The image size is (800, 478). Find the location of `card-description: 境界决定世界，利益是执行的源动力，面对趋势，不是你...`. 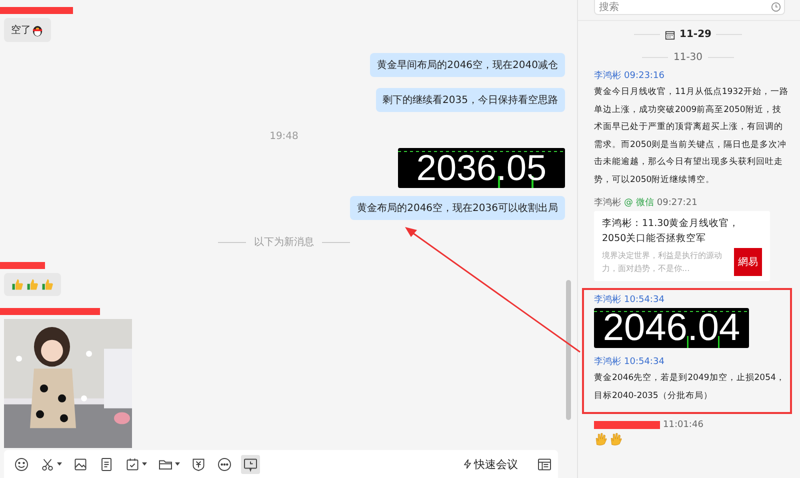

card-description: 境界决定世界，利益是执行的源动力，面对趋势，不是你... is located at coordinates (662, 262).